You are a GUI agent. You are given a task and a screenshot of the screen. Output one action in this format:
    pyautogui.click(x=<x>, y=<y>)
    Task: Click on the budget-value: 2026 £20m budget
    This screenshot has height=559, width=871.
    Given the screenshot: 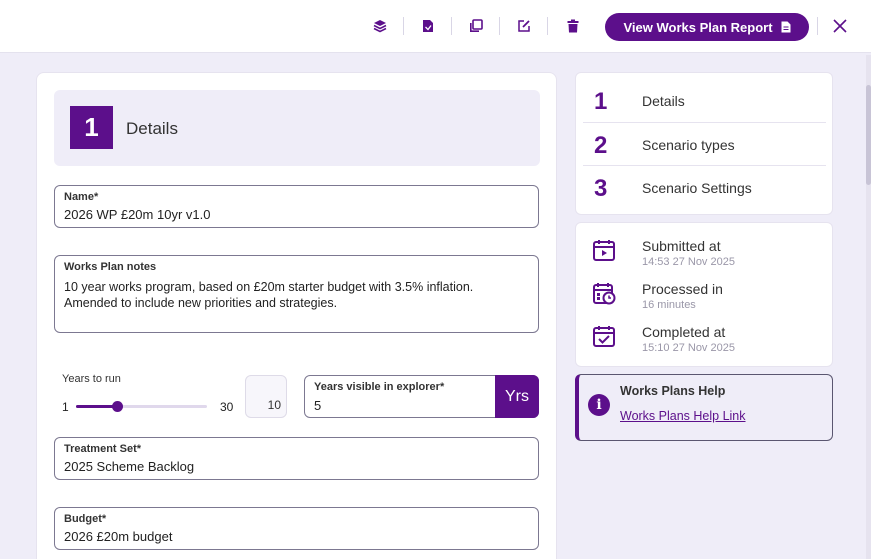 What is the action you would take?
    pyautogui.click(x=118, y=536)
    